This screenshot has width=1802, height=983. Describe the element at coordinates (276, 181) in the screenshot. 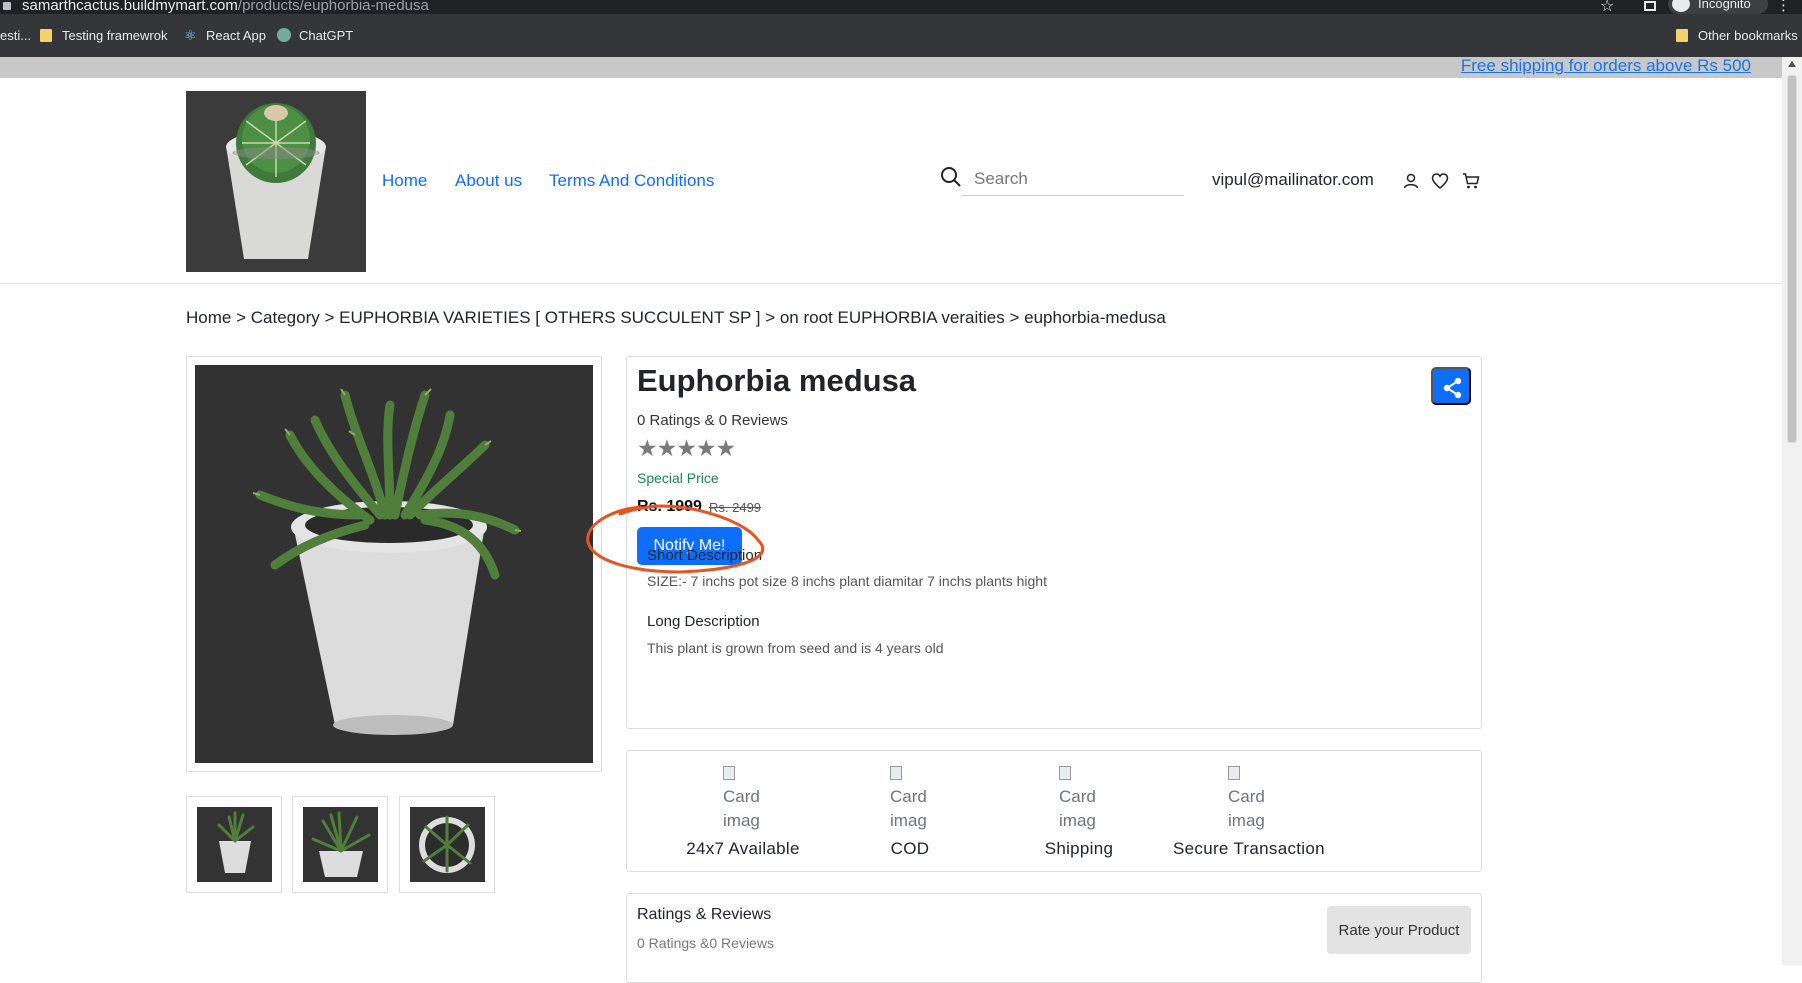

I see `store-logo` at that location.